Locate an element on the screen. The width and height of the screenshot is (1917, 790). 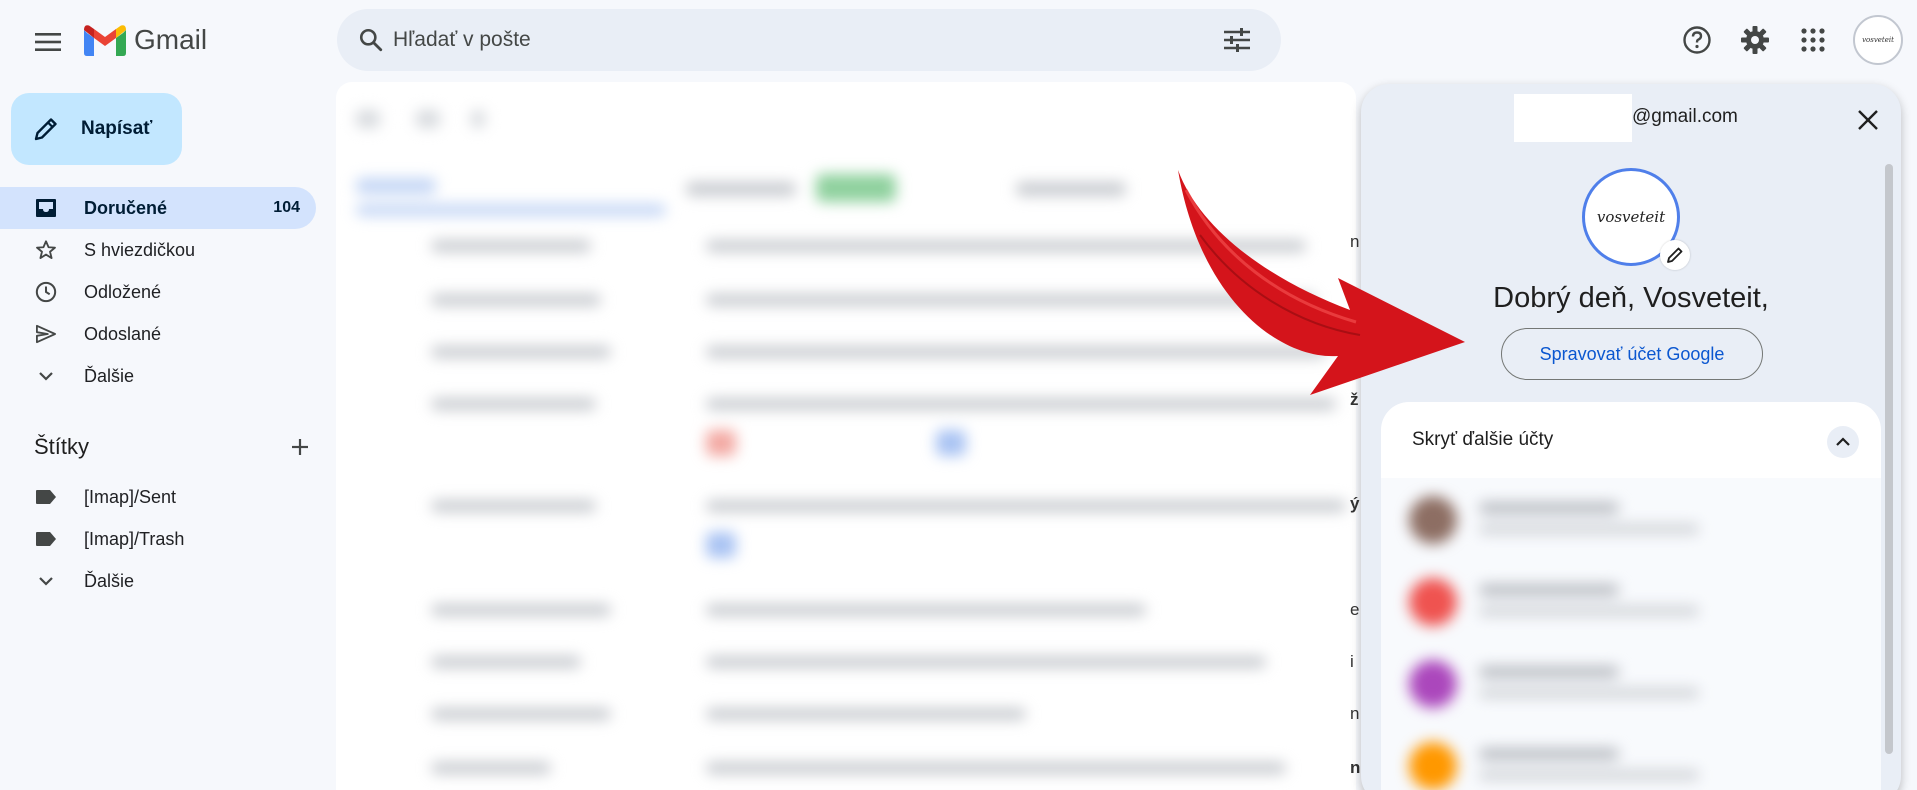
account-email: @gmail.com is located at coordinates (1685, 116).